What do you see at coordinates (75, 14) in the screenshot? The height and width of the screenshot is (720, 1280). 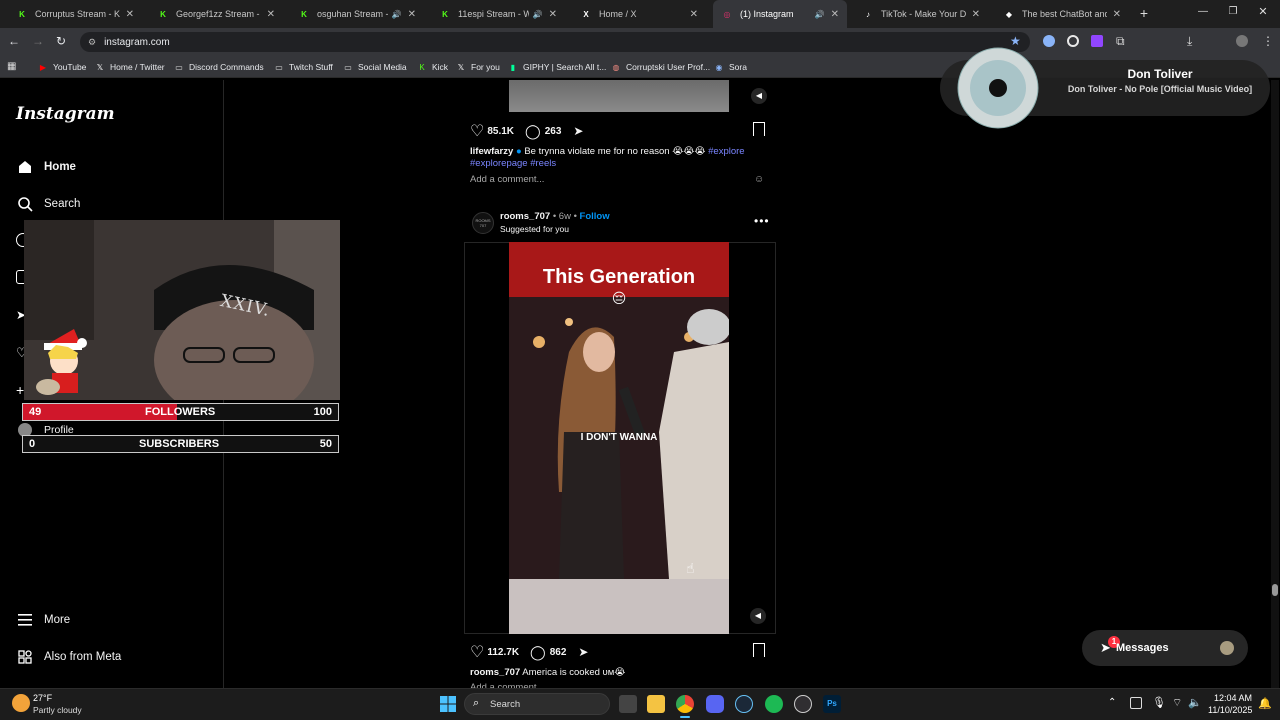 I see `browser-tab: K Corruptus Stream - Kick D... ✕` at bounding box center [75, 14].